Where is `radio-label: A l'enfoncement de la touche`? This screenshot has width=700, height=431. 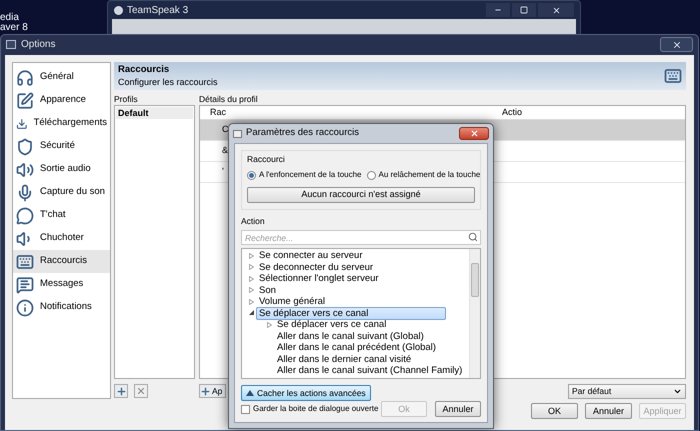
radio-label: A l'enfoncement de la touche is located at coordinates (310, 175).